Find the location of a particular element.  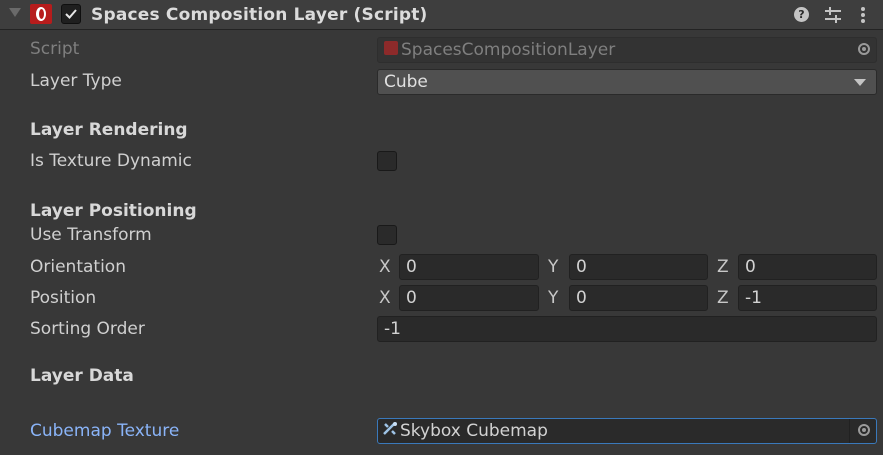

orientation-label: Orientation is located at coordinates (78, 267).